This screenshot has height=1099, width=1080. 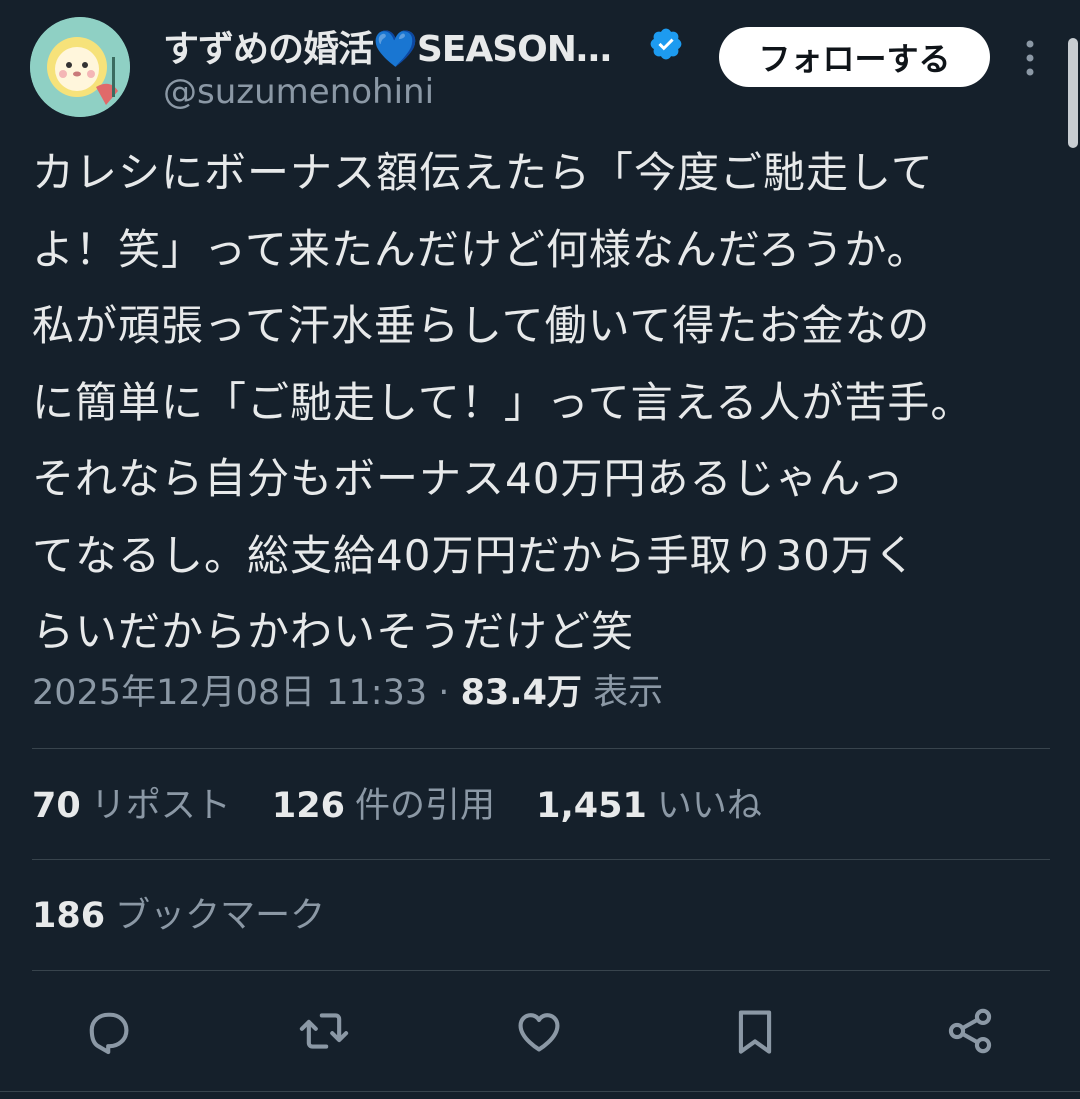 What do you see at coordinates (755, 1031) in the screenshot?
I see `bookmark-icon` at bounding box center [755, 1031].